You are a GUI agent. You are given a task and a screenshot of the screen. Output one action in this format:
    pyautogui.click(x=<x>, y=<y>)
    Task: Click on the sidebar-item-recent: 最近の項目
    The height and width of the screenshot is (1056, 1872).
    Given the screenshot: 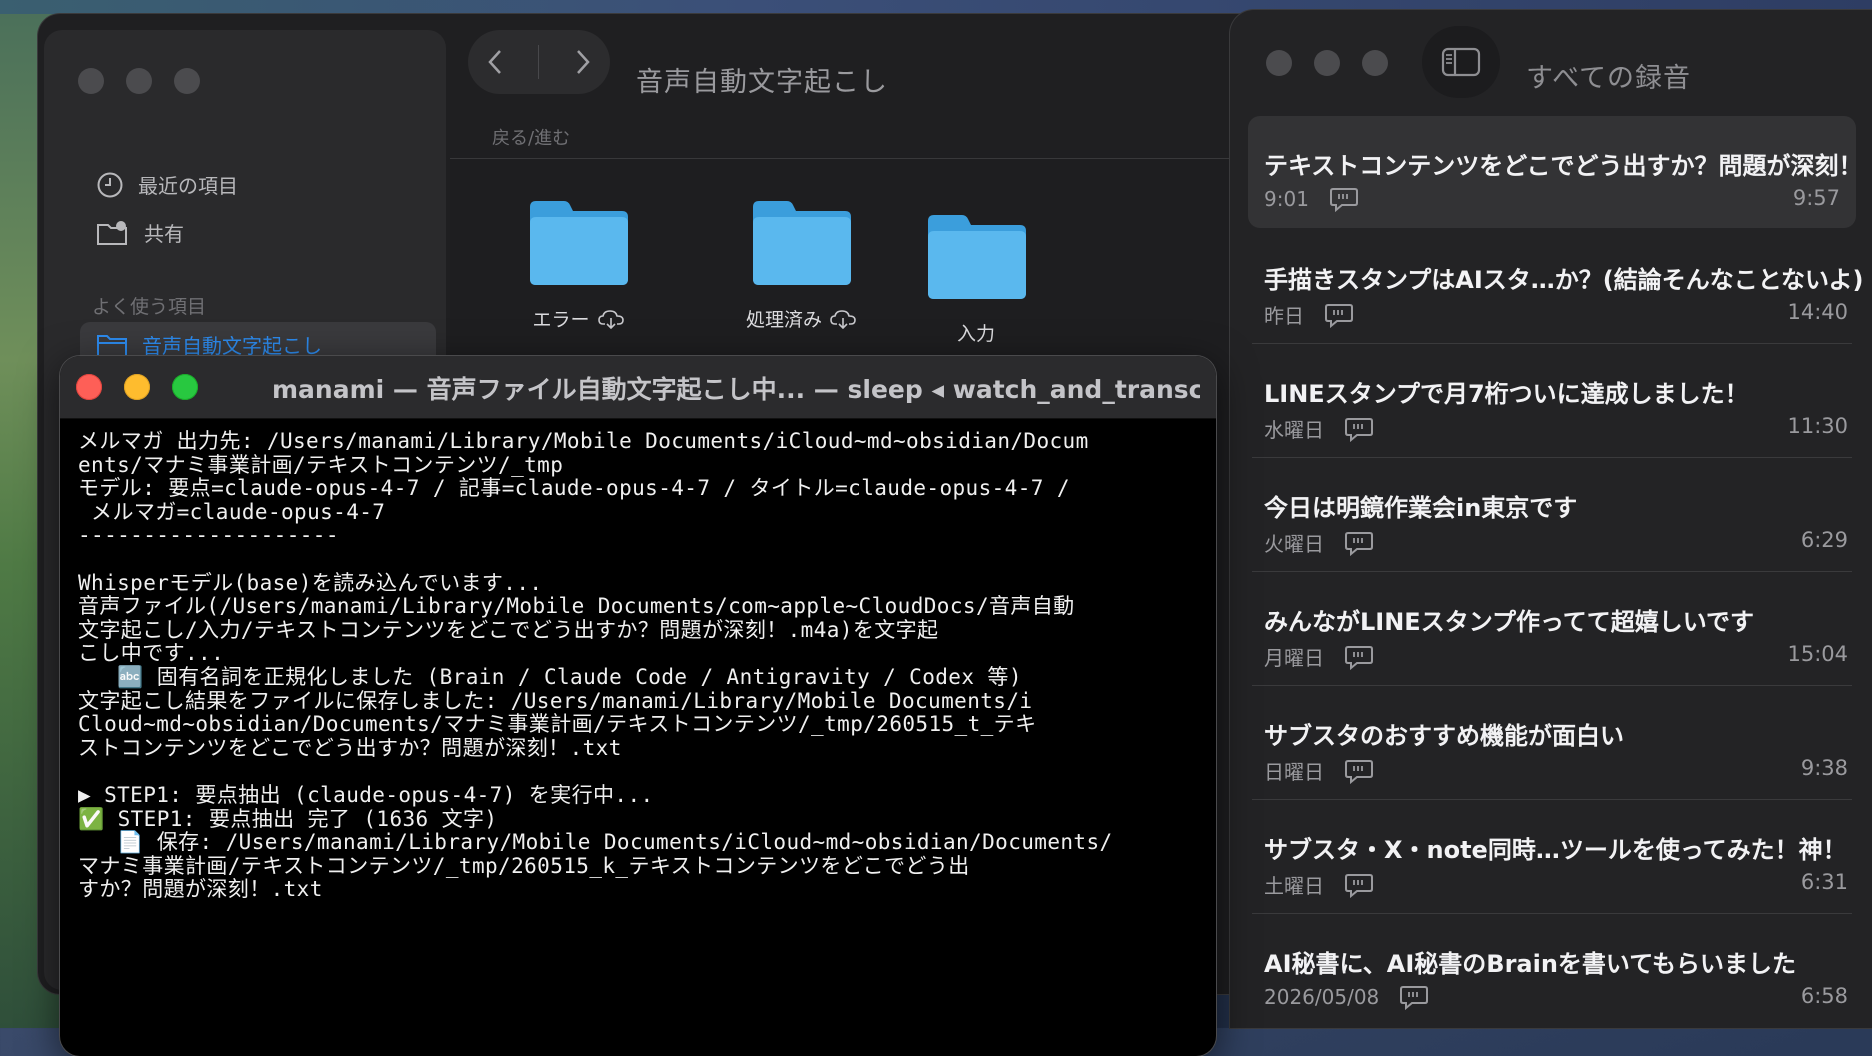 What is the action you would take?
    pyautogui.click(x=167, y=184)
    